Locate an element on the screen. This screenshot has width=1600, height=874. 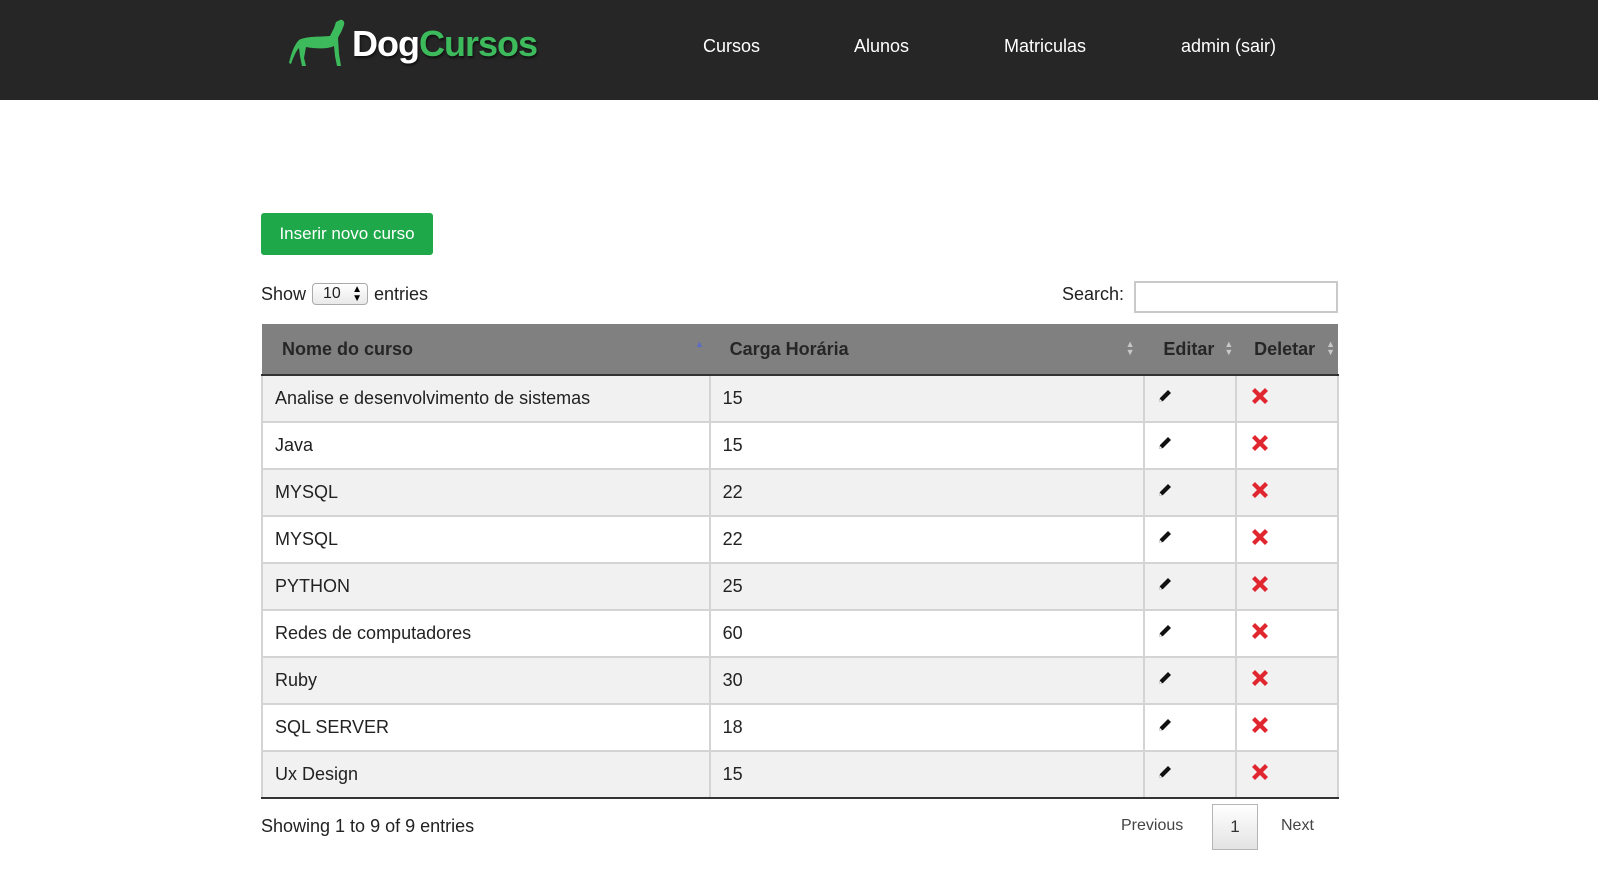
search-input is located at coordinates (1236, 297).